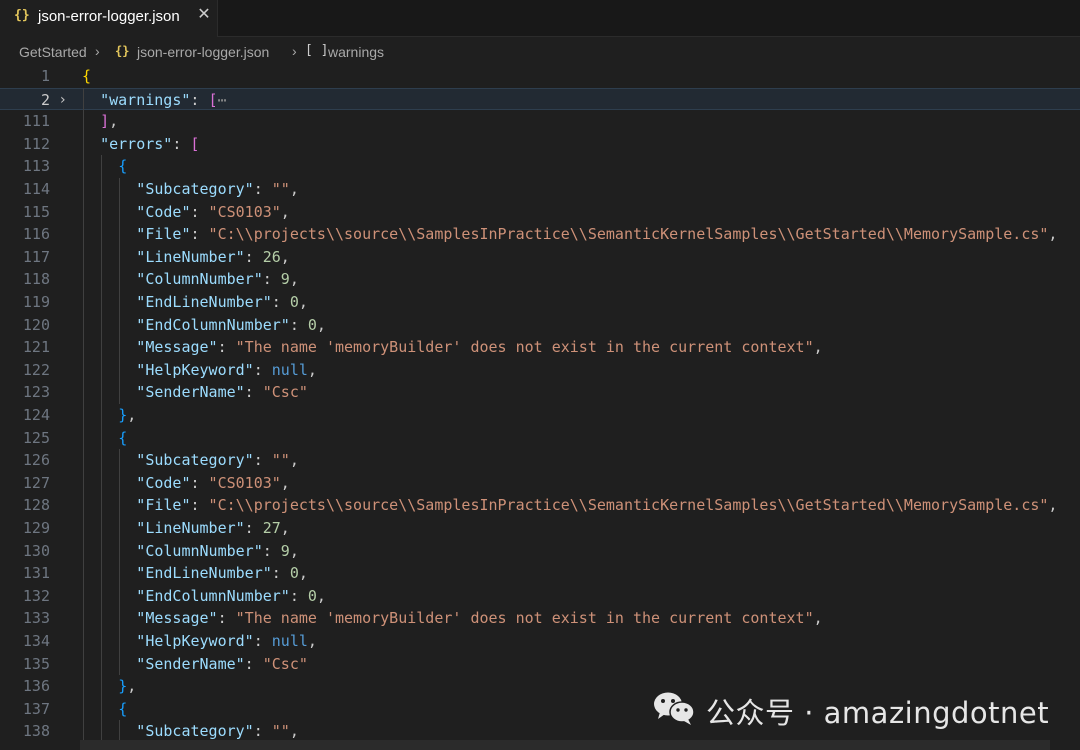 This screenshot has width=1080, height=750. What do you see at coordinates (203, 52) in the screenshot?
I see `breadcrumb-file: json-error-logger.json` at bounding box center [203, 52].